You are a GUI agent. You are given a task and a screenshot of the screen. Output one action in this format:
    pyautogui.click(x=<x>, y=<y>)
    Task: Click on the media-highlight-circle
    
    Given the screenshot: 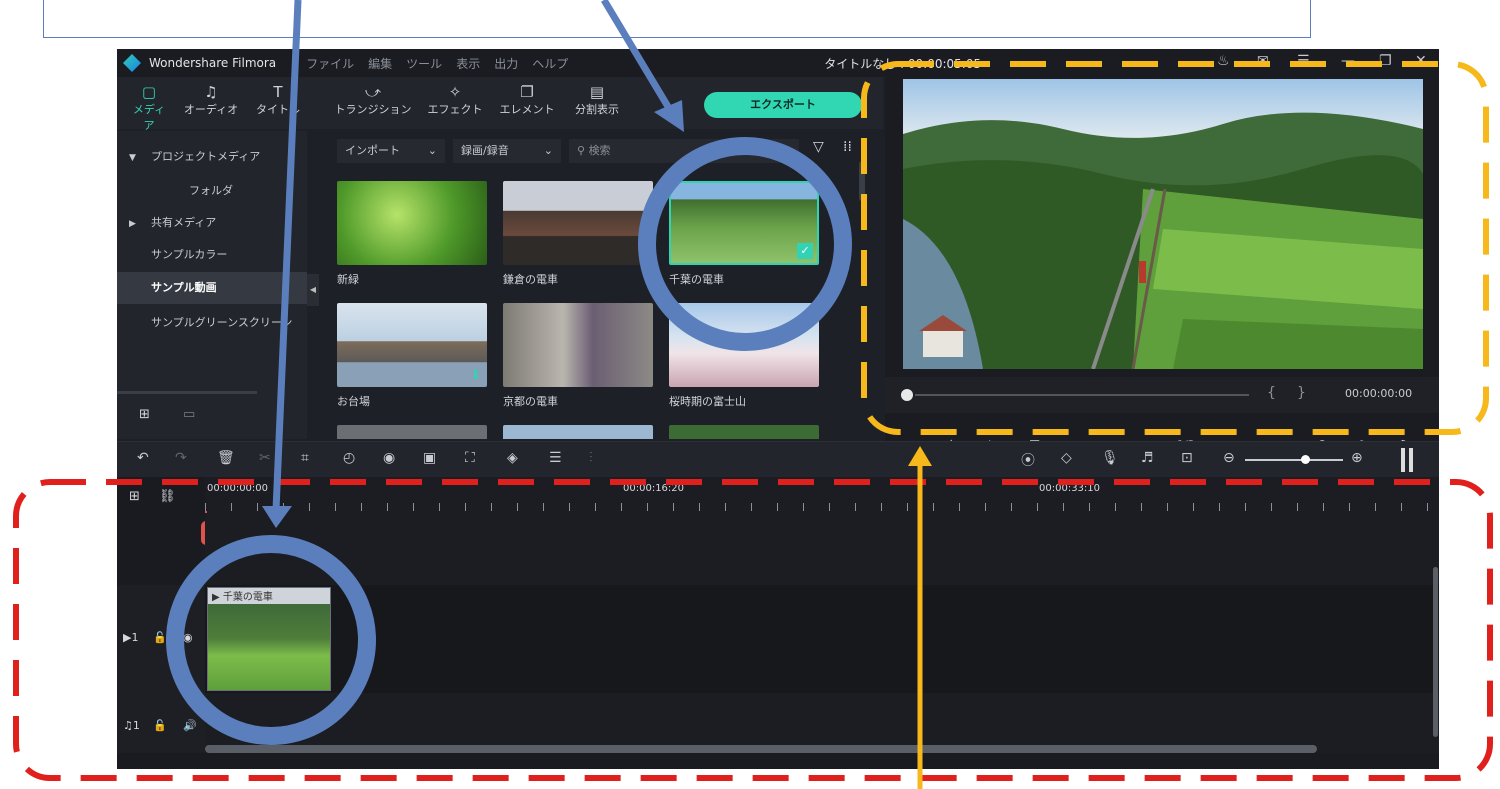 What is the action you would take?
    pyautogui.click(x=745, y=244)
    